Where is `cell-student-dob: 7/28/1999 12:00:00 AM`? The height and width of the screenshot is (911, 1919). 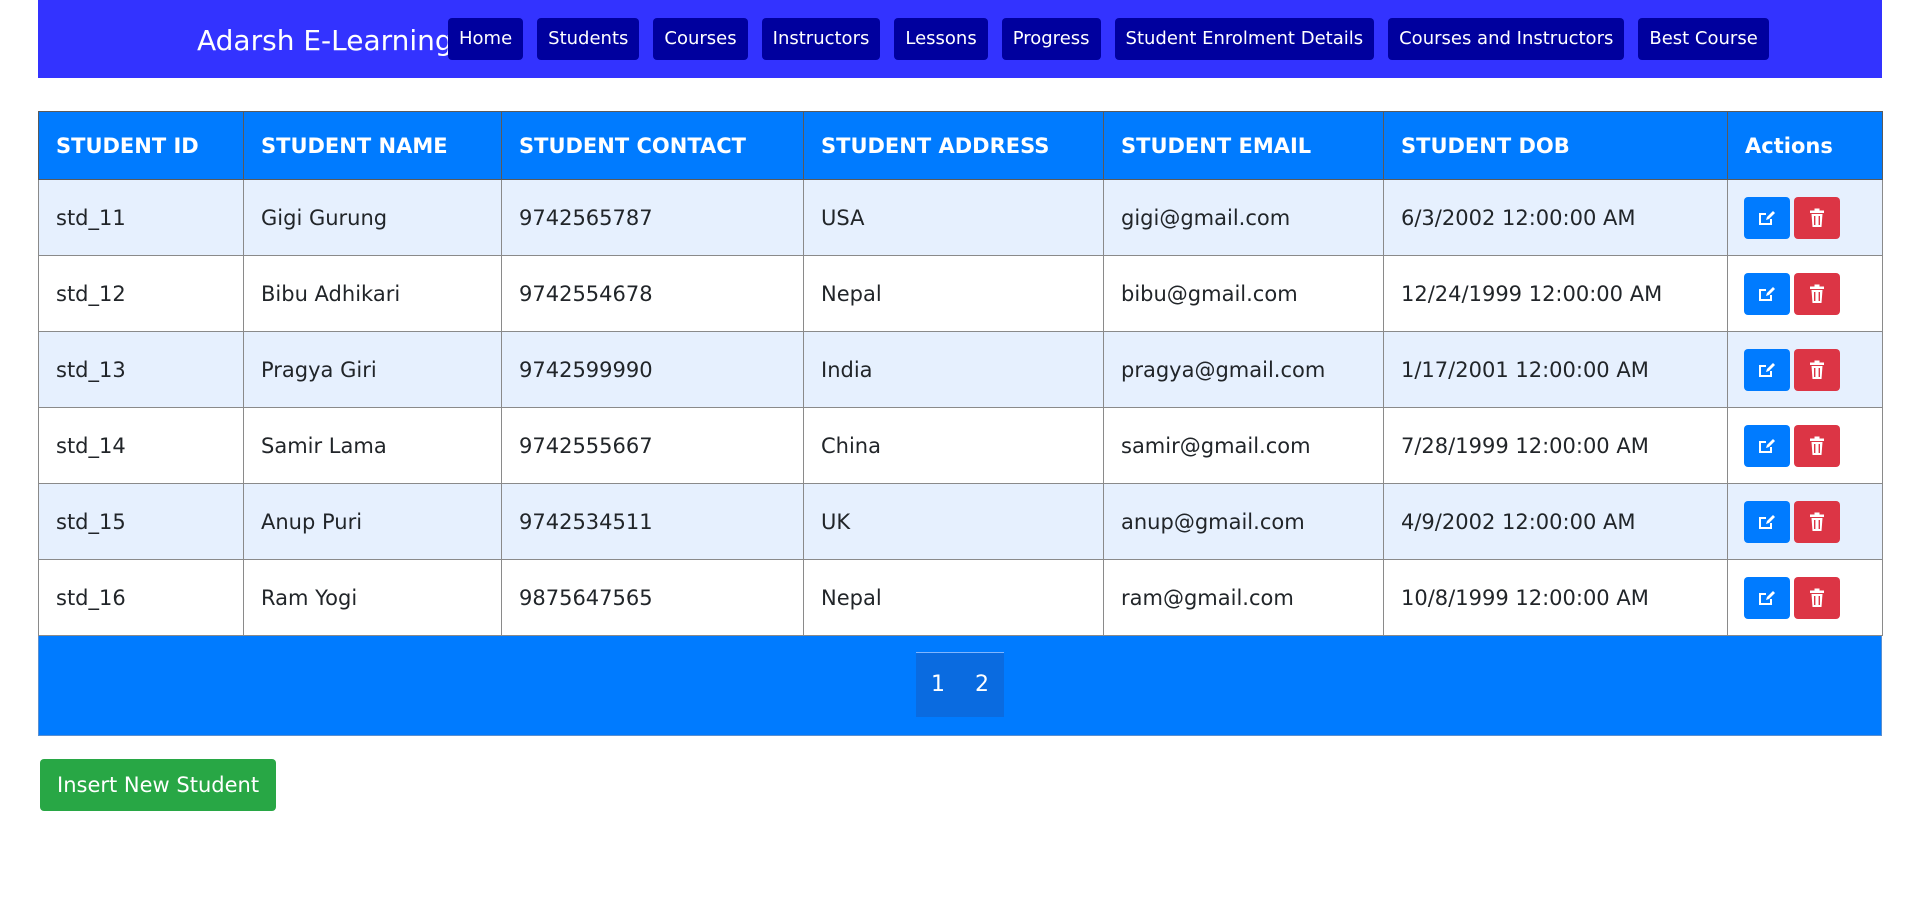
cell-student-dob: 7/28/1999 12:00:00 AM is located at coordinates (1555, 445).